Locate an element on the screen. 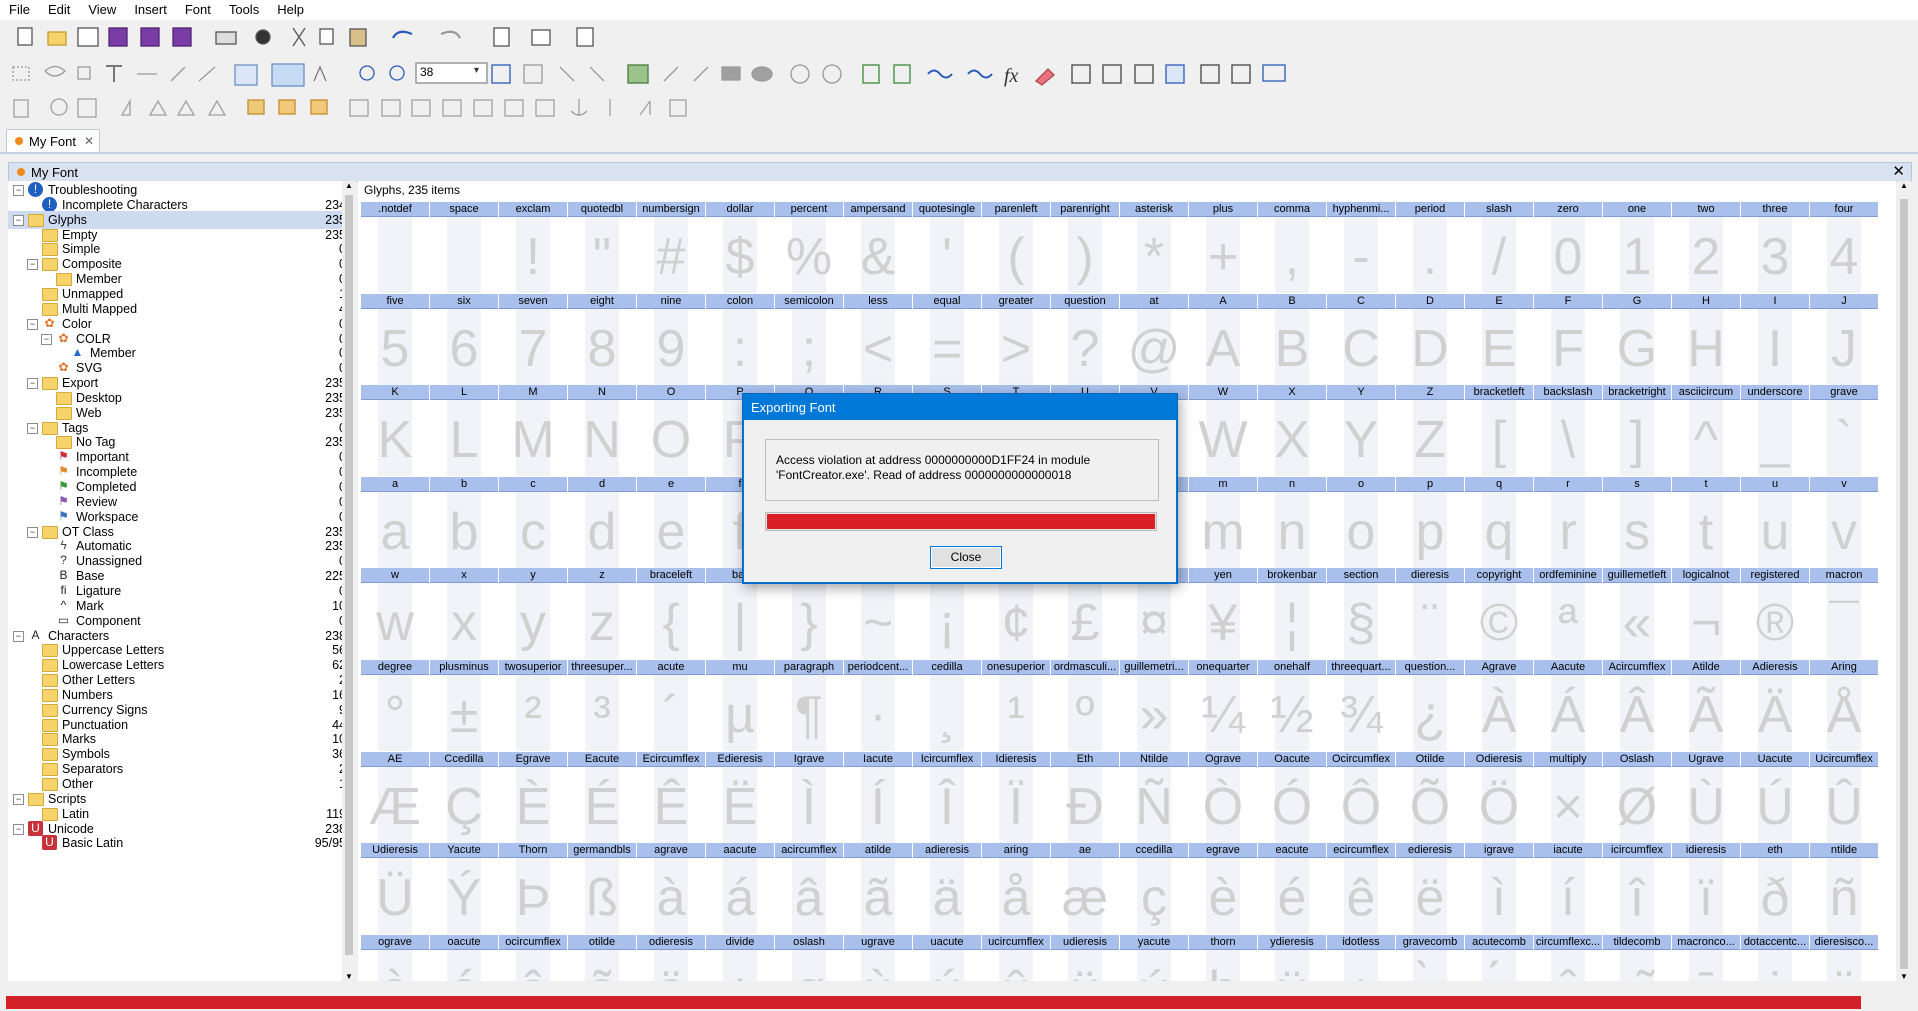 This screenshot has width=1918, height=1011. glyph-cell: ae æ is located at coordinates (1085, 889).